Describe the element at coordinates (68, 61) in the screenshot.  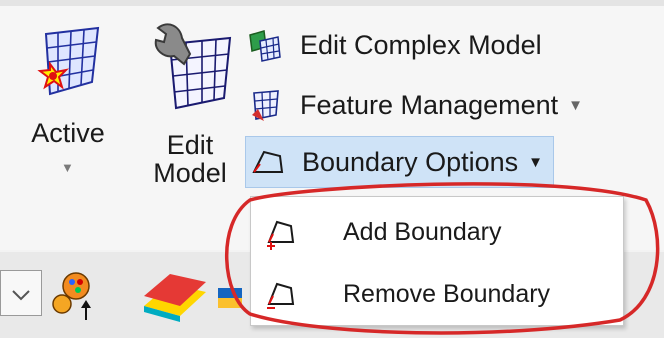
I see `active-surface-icon` at that location.